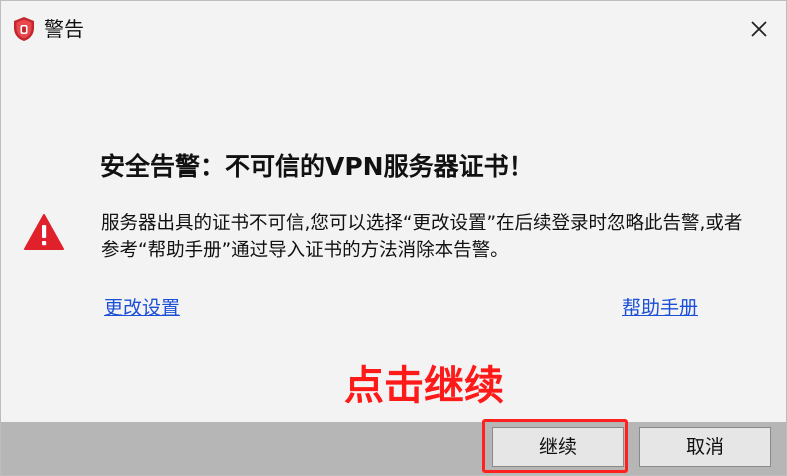  Describe the element at coordinates (660, 306) in the screenshot. I see `help-manual-link: 帮助手册` at that location.